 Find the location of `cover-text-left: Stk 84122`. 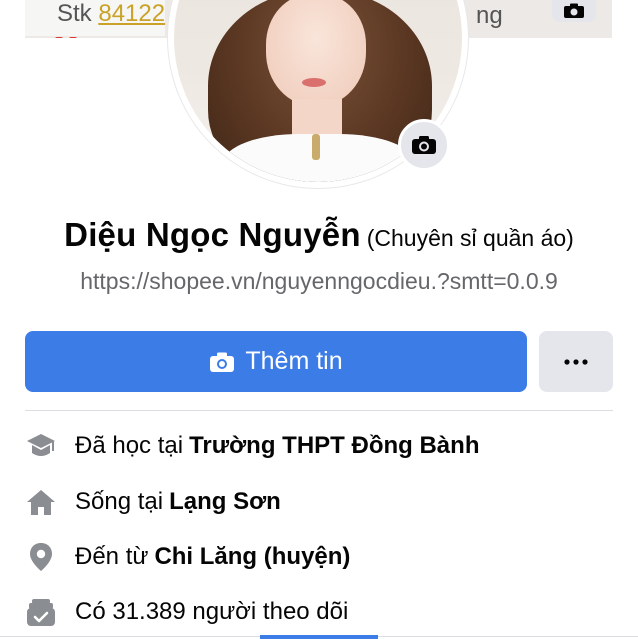

cover-text-left: Stk 84122 is located at coordinates (111, 14).